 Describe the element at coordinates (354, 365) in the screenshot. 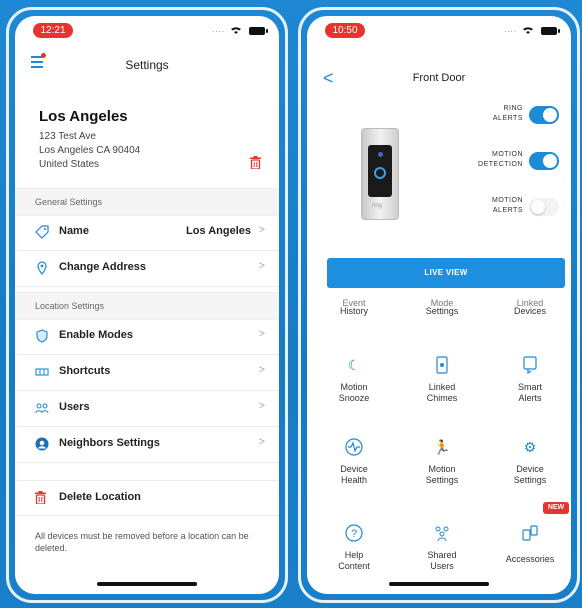

I see `moon-icon: ☾` at that location.